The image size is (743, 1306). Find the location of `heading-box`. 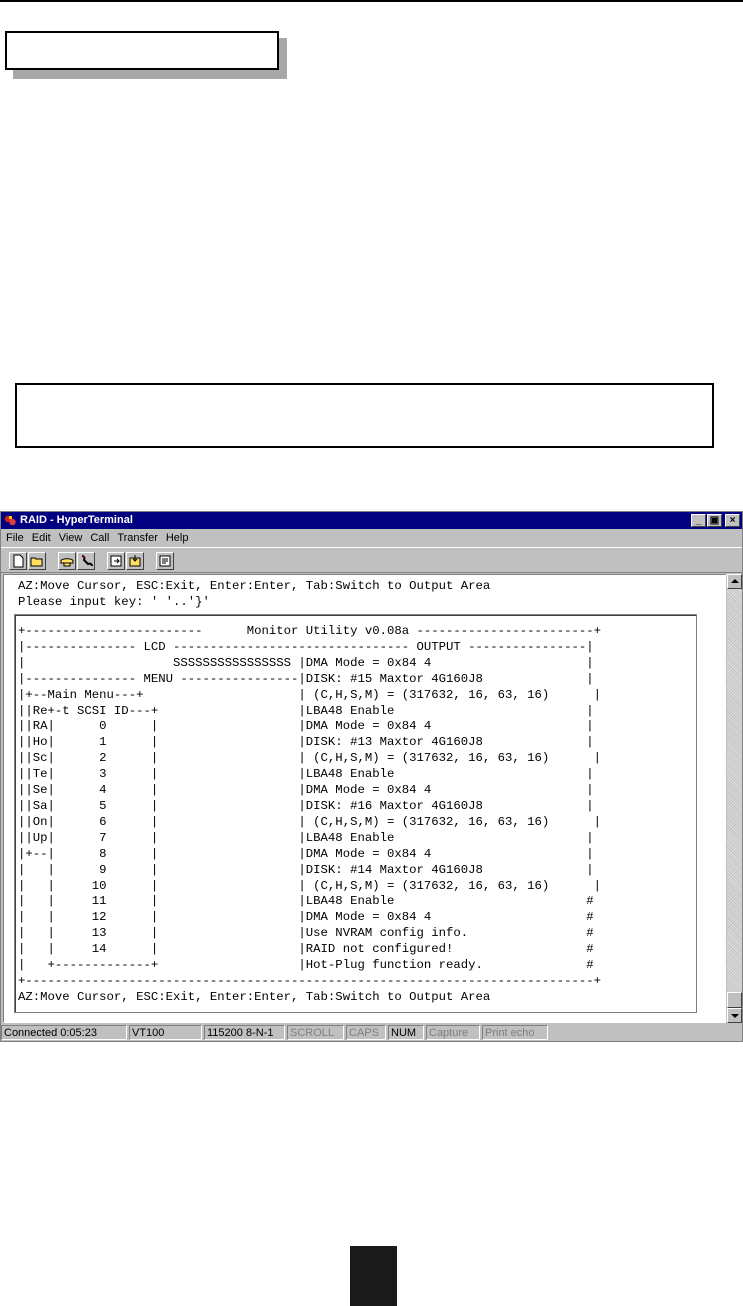

heading-box is located at coordinates (142, 50).